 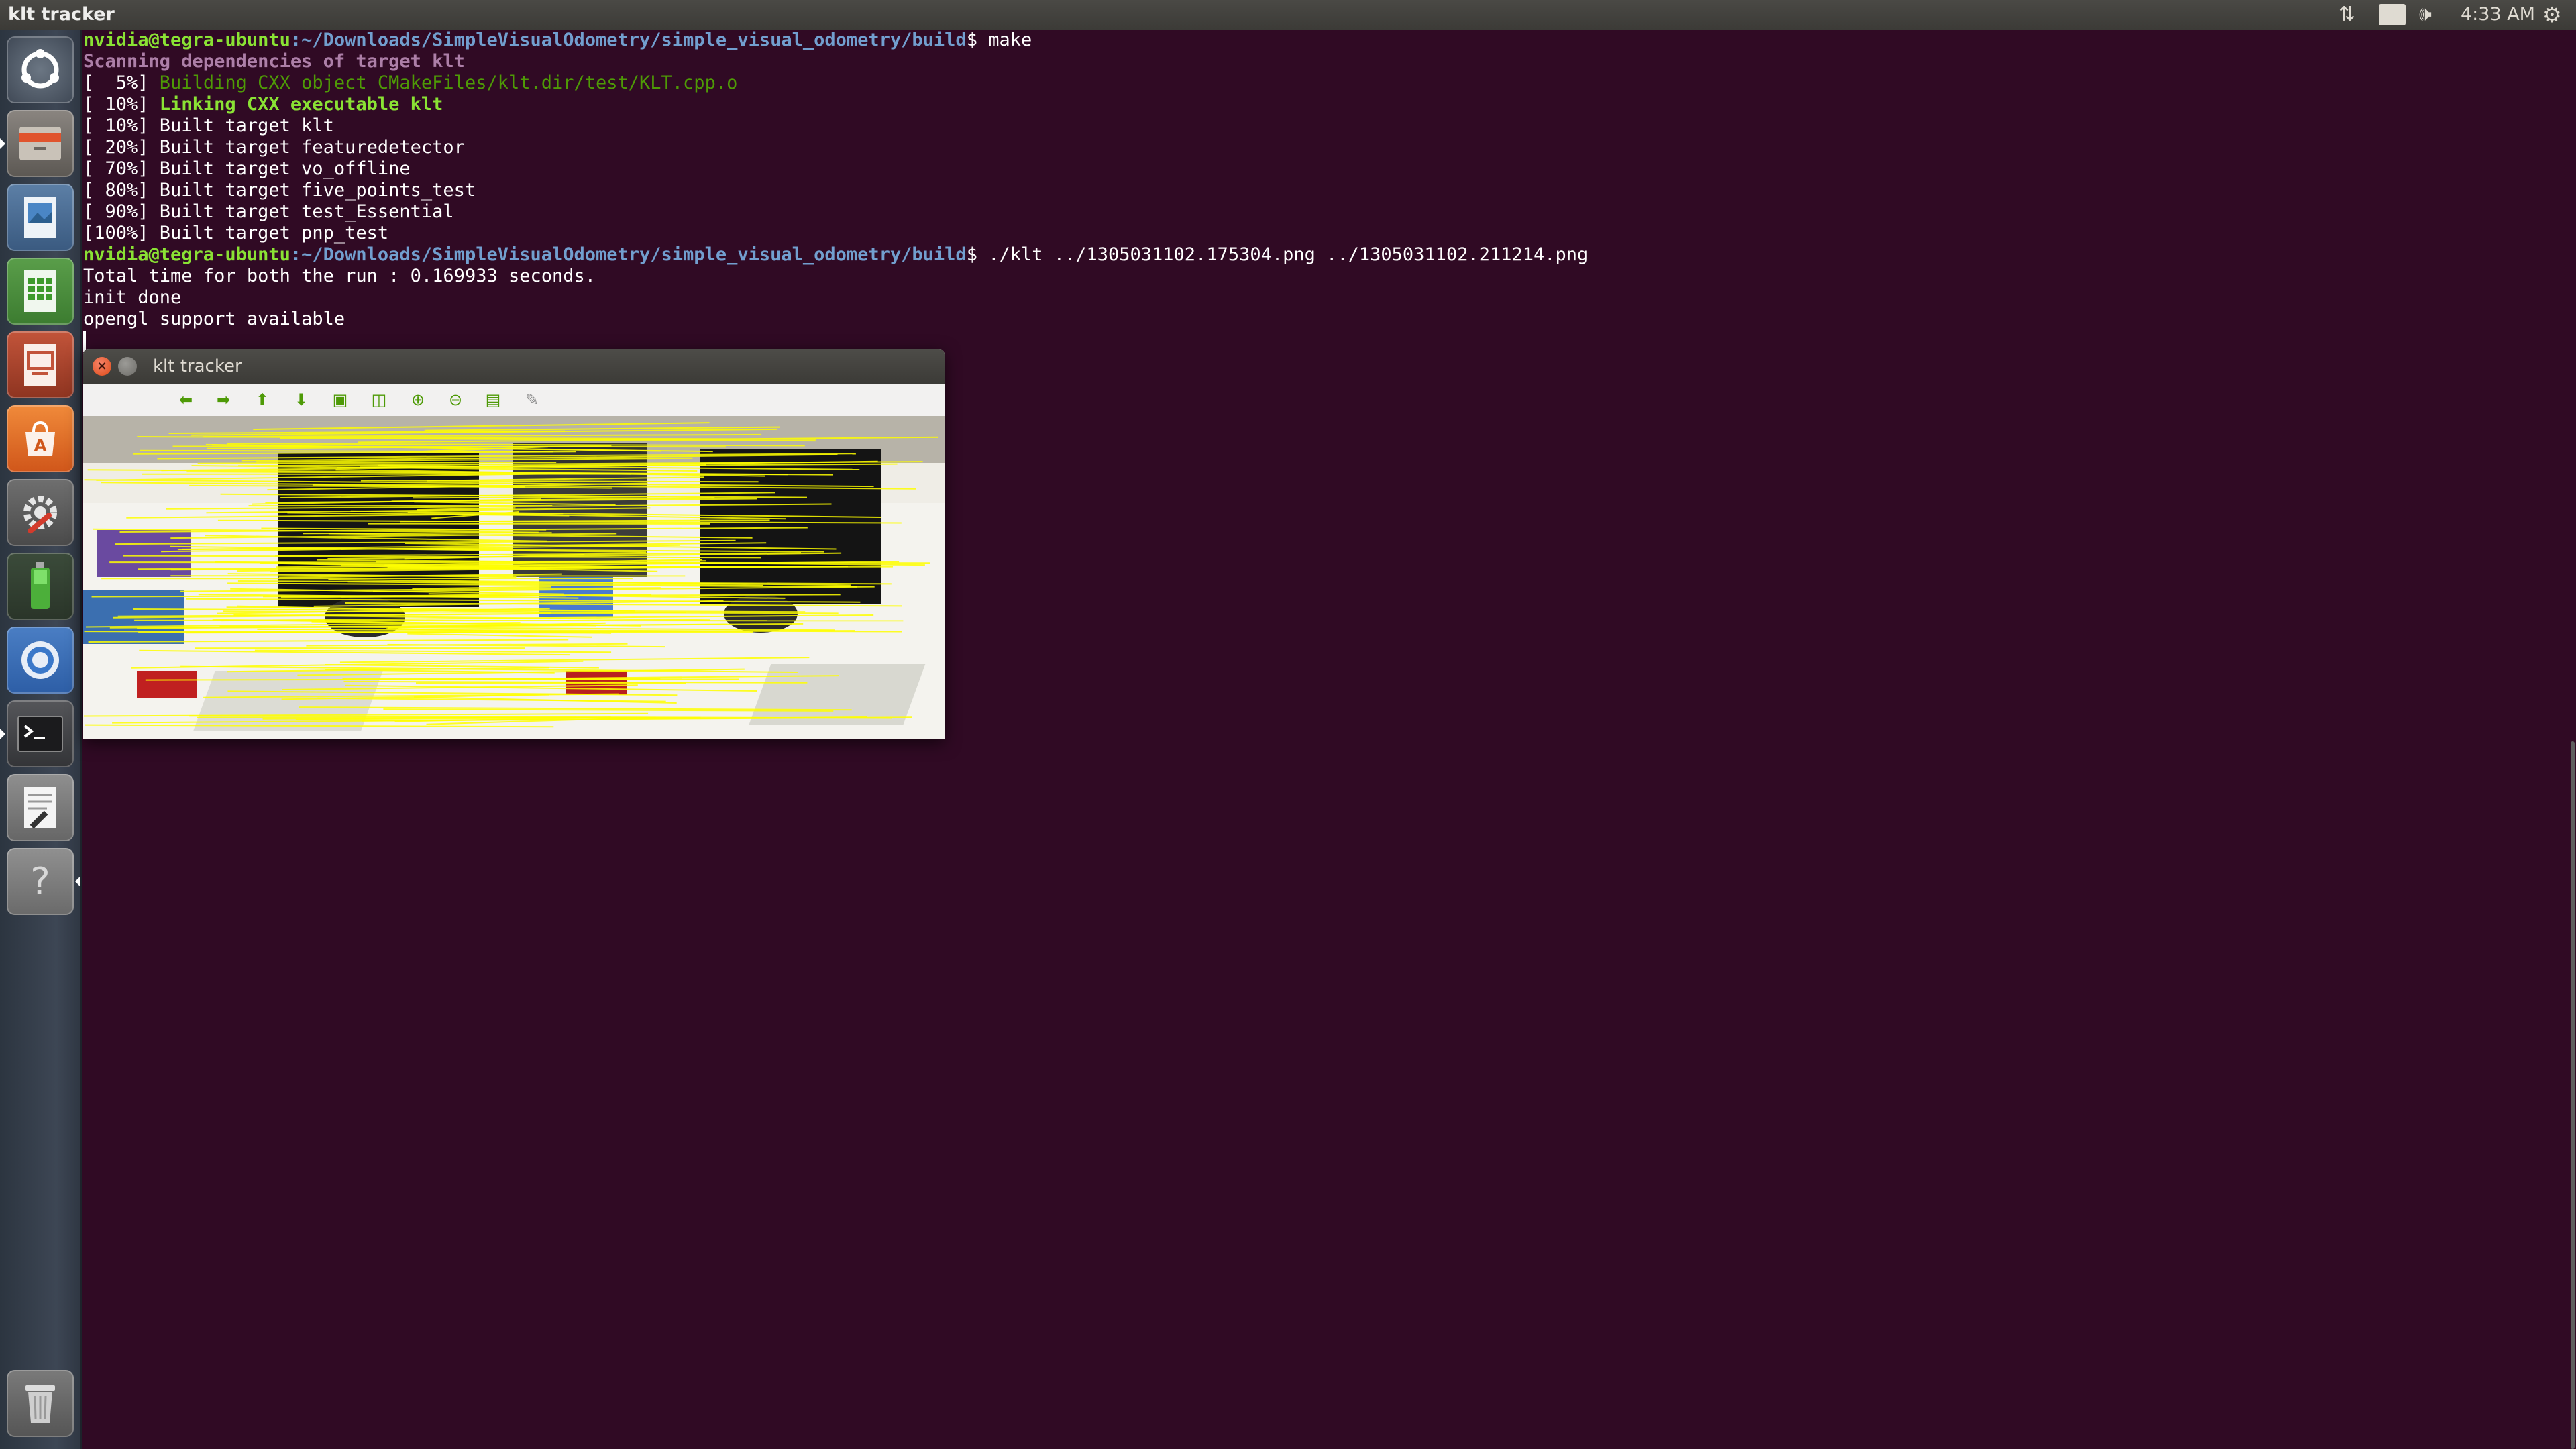 I want to click on pan-up-button: ⬆, so click(x=262, y=400).